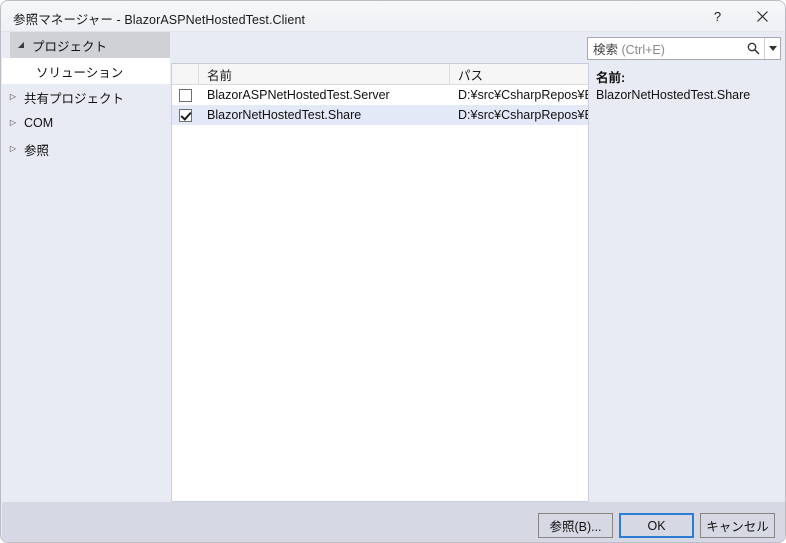  Describe the element at coordinates (86, 123) in the screenshot. I see `sidebar-item-com: ▷ COM` at that location.